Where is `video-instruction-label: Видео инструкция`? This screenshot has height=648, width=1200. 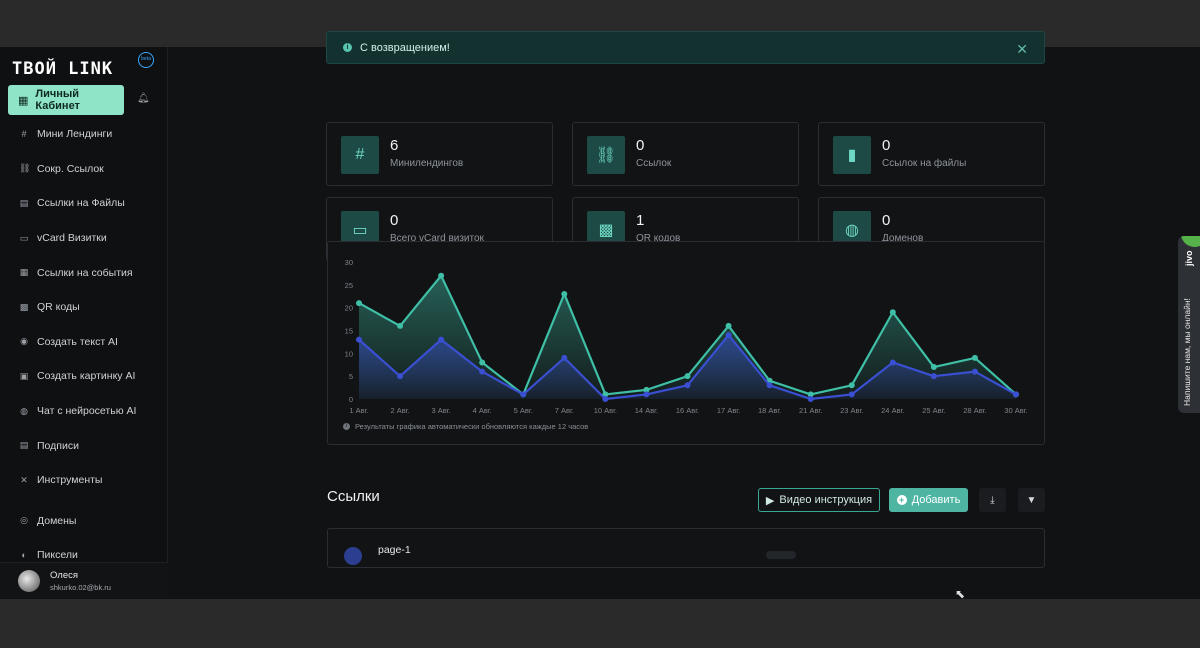
video-instruction-label: Видео инструкция is located at coordinates (826, 500).